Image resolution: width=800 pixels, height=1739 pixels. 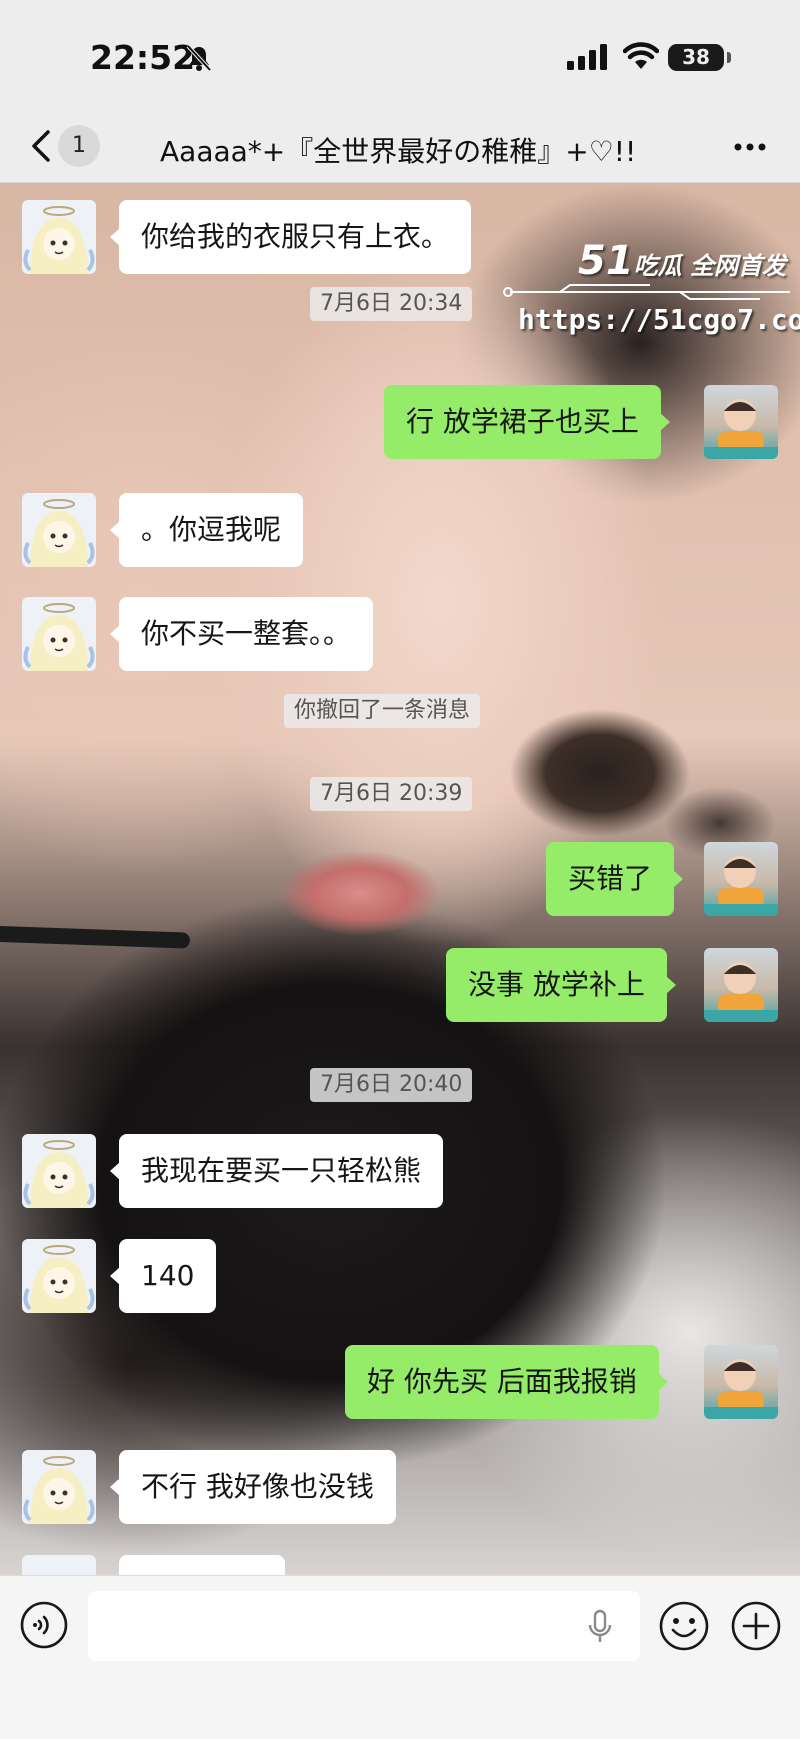 I want to click on watermark-url: https://51cgo7.com, so click(x=659, y=319).